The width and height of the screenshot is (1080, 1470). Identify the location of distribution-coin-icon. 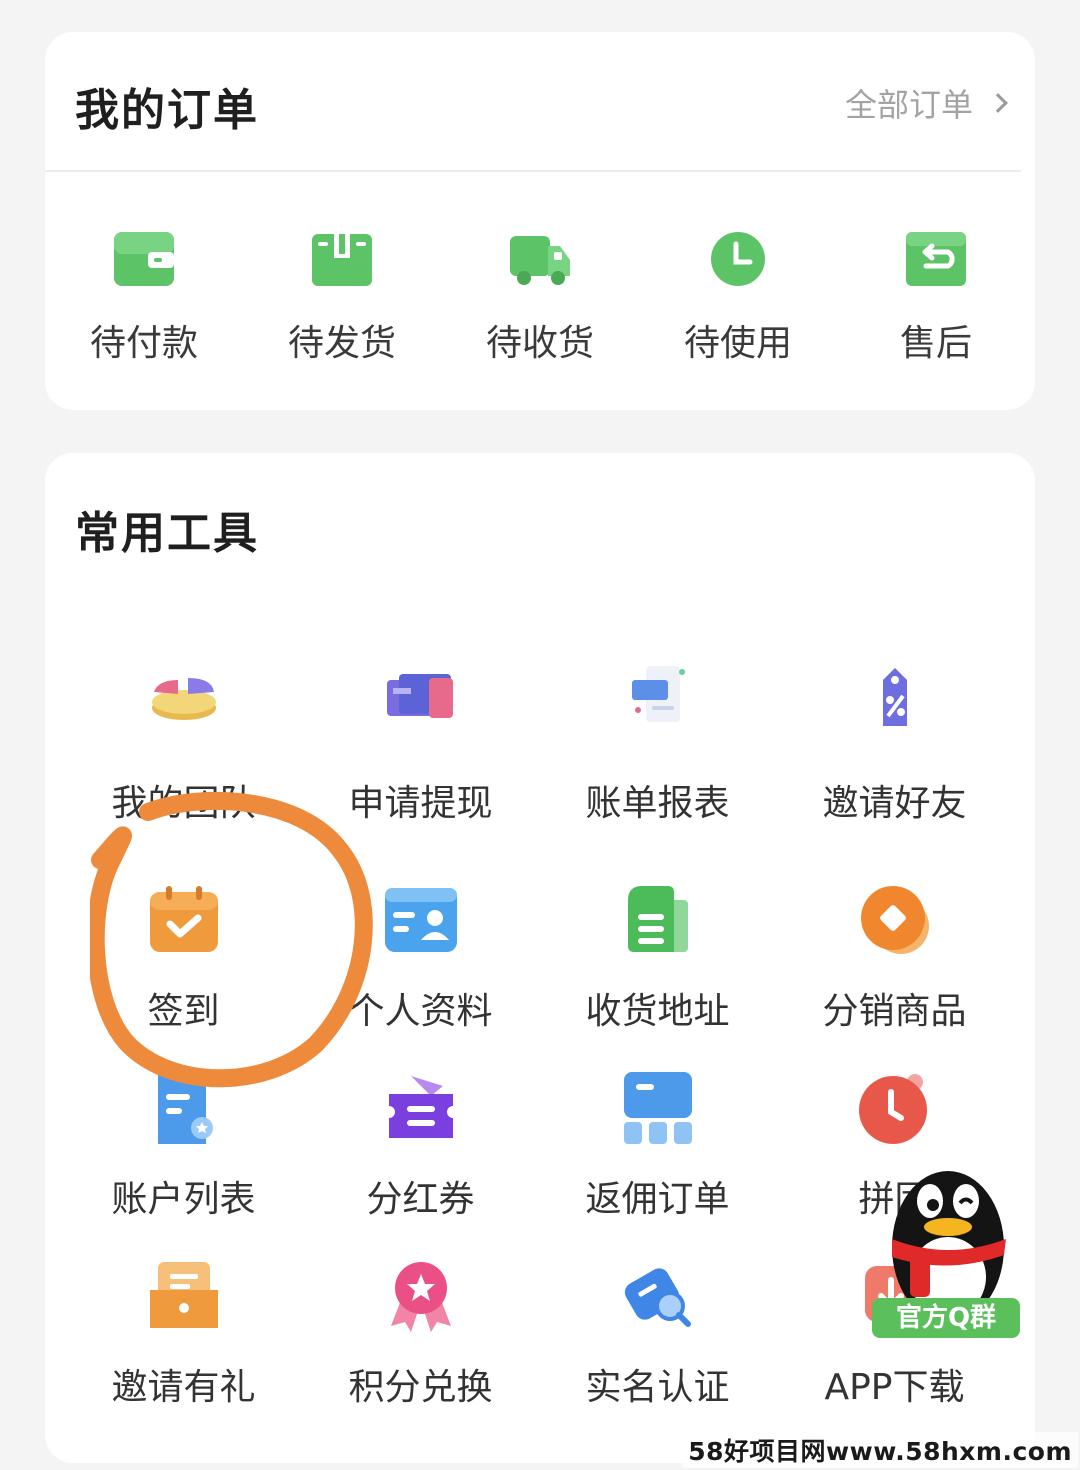
(894, 920).